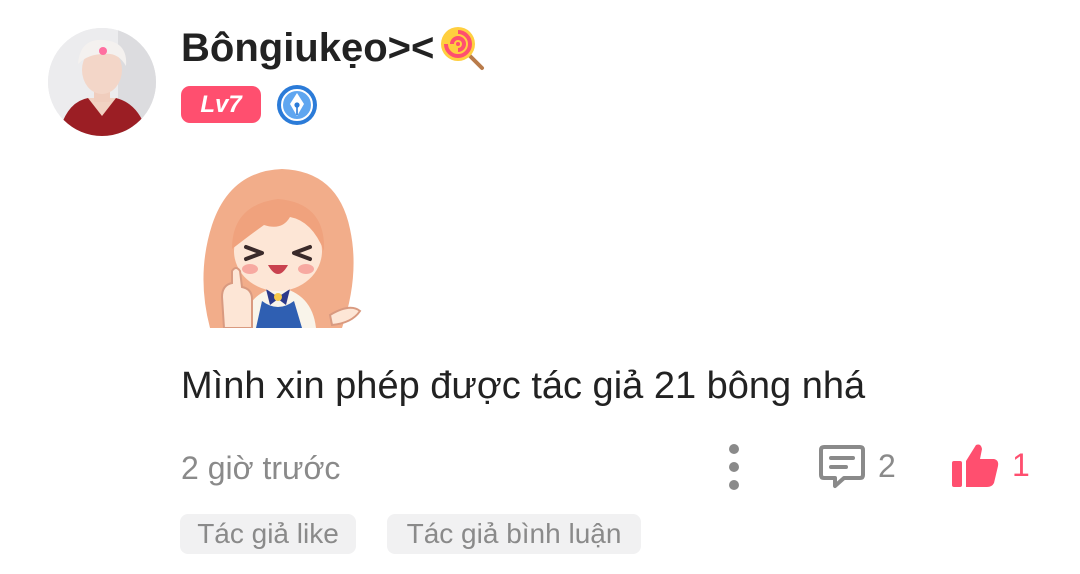  I want to click on reply-button: 2, so click(857, 466).